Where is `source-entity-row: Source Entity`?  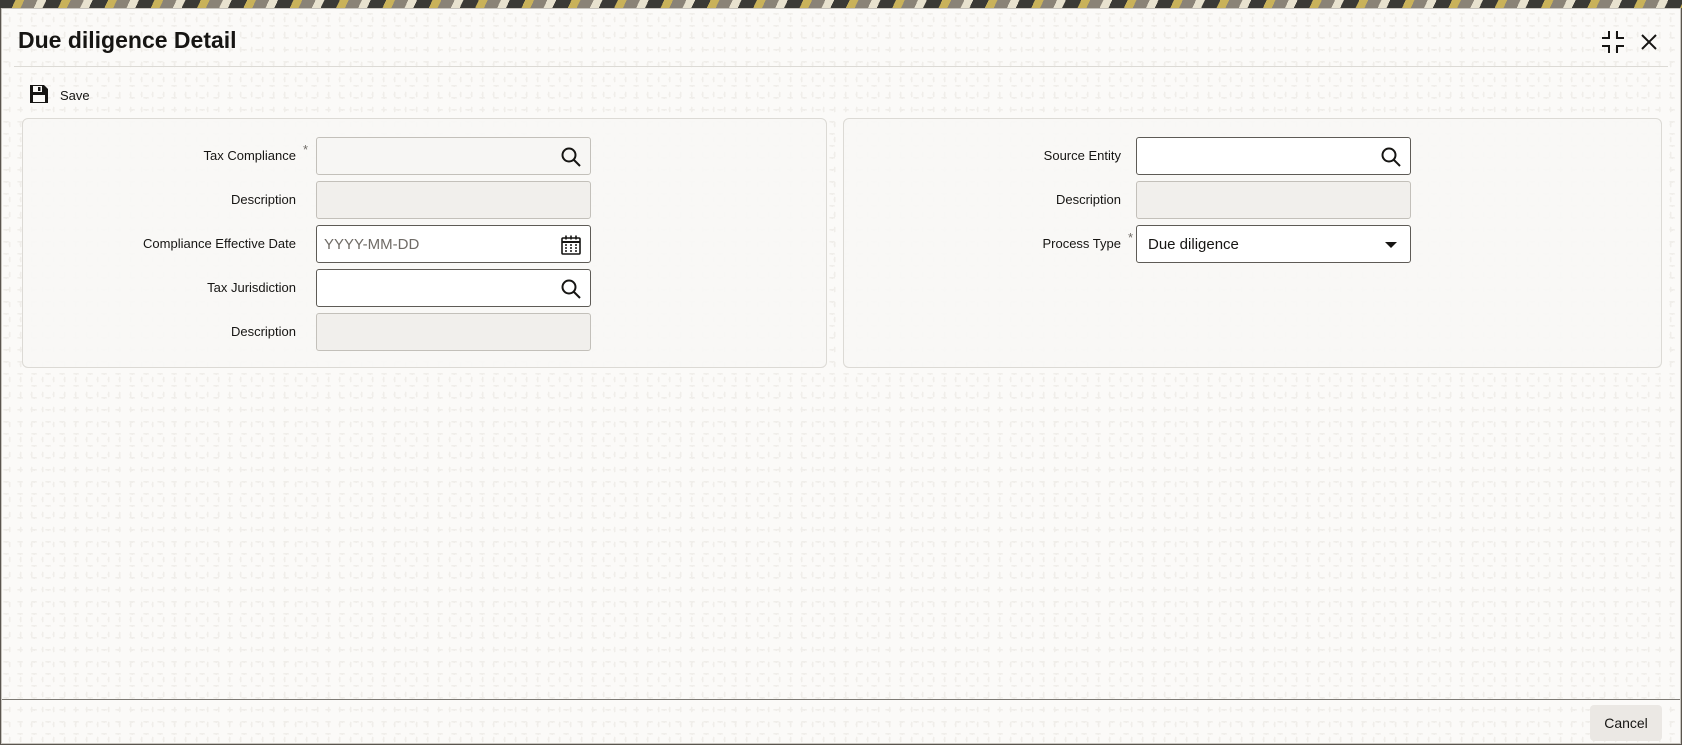 source-entity-row: Source Entity is located at coordinates (1252, 156).